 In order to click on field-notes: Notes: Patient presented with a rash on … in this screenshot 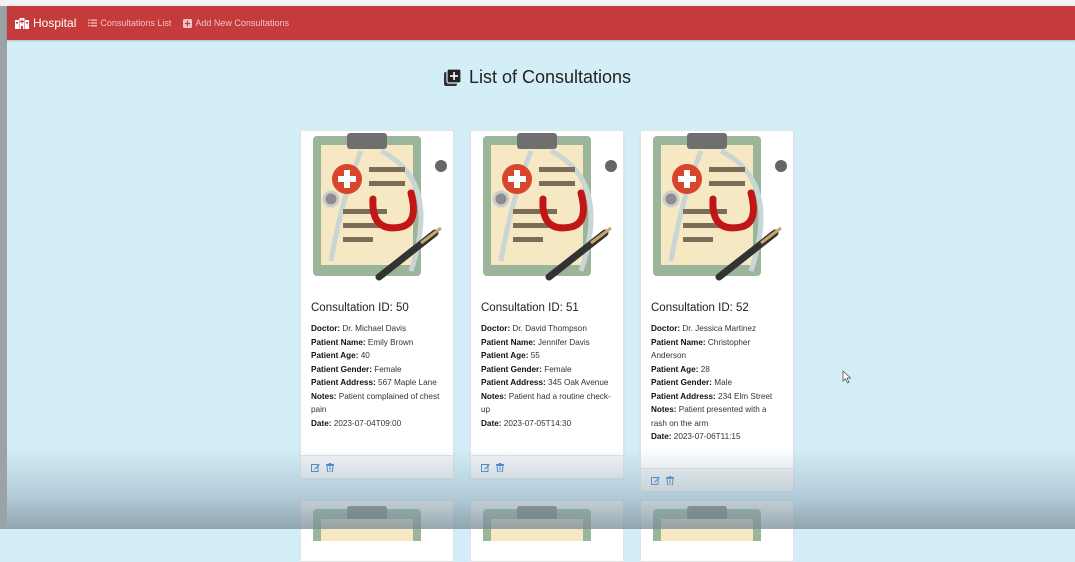, I will do `click(709, 416)`.